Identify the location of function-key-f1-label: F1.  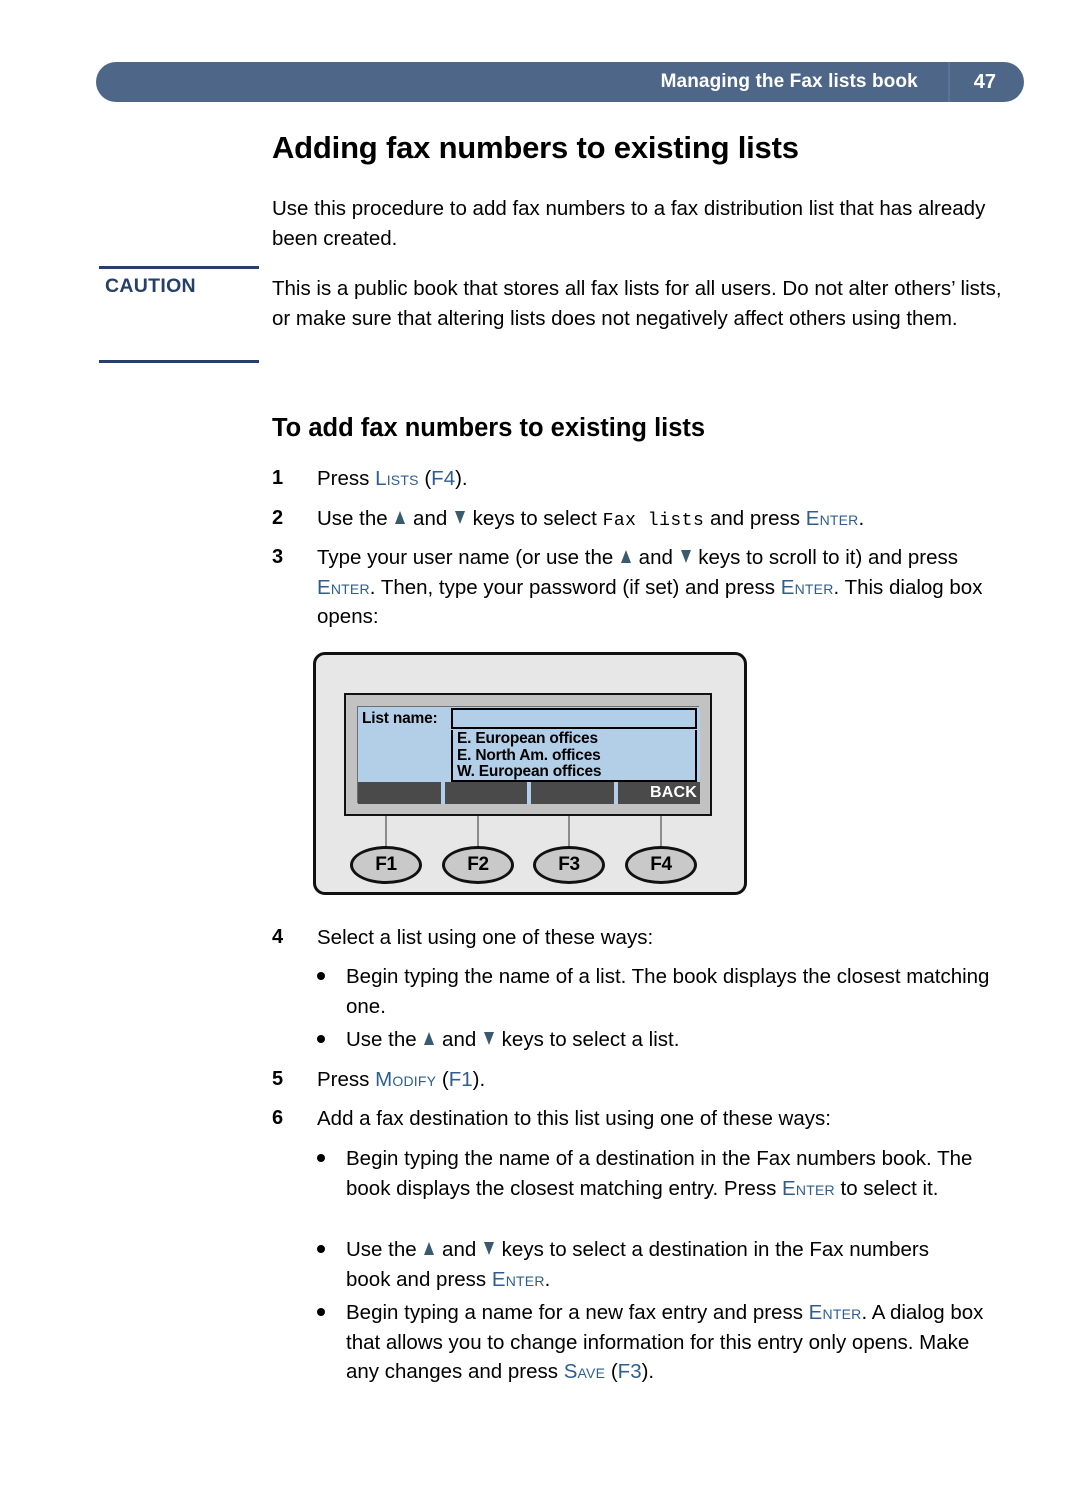
(386, 864).